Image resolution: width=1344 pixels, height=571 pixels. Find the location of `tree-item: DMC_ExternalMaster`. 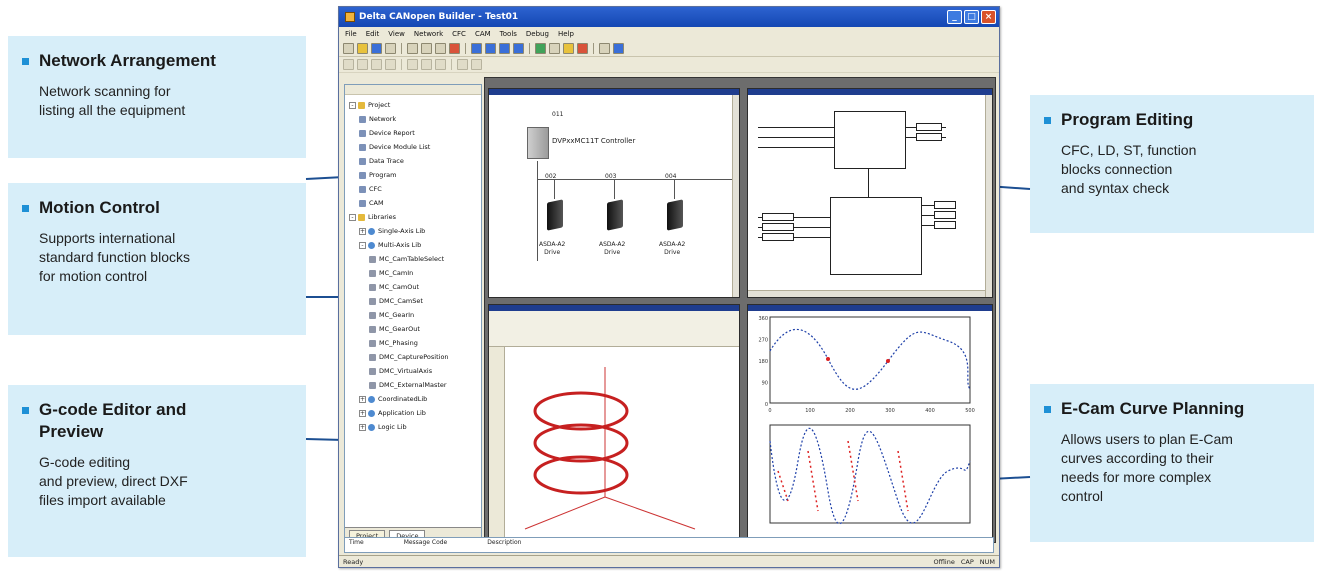

tree-item: DMC_ExternalMaster is located at coordinates (415, 385).